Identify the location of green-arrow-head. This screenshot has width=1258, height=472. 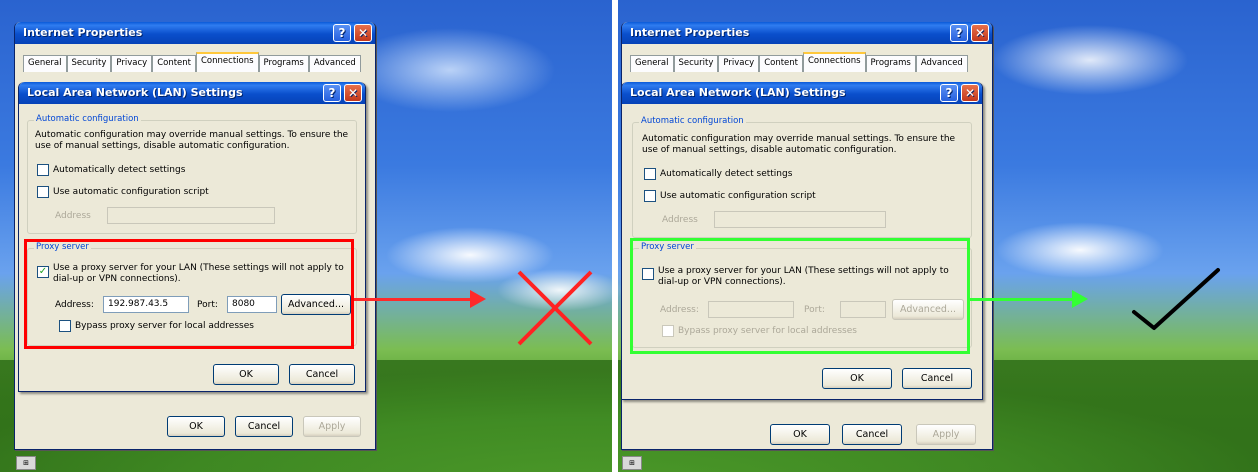
(1080, 299).